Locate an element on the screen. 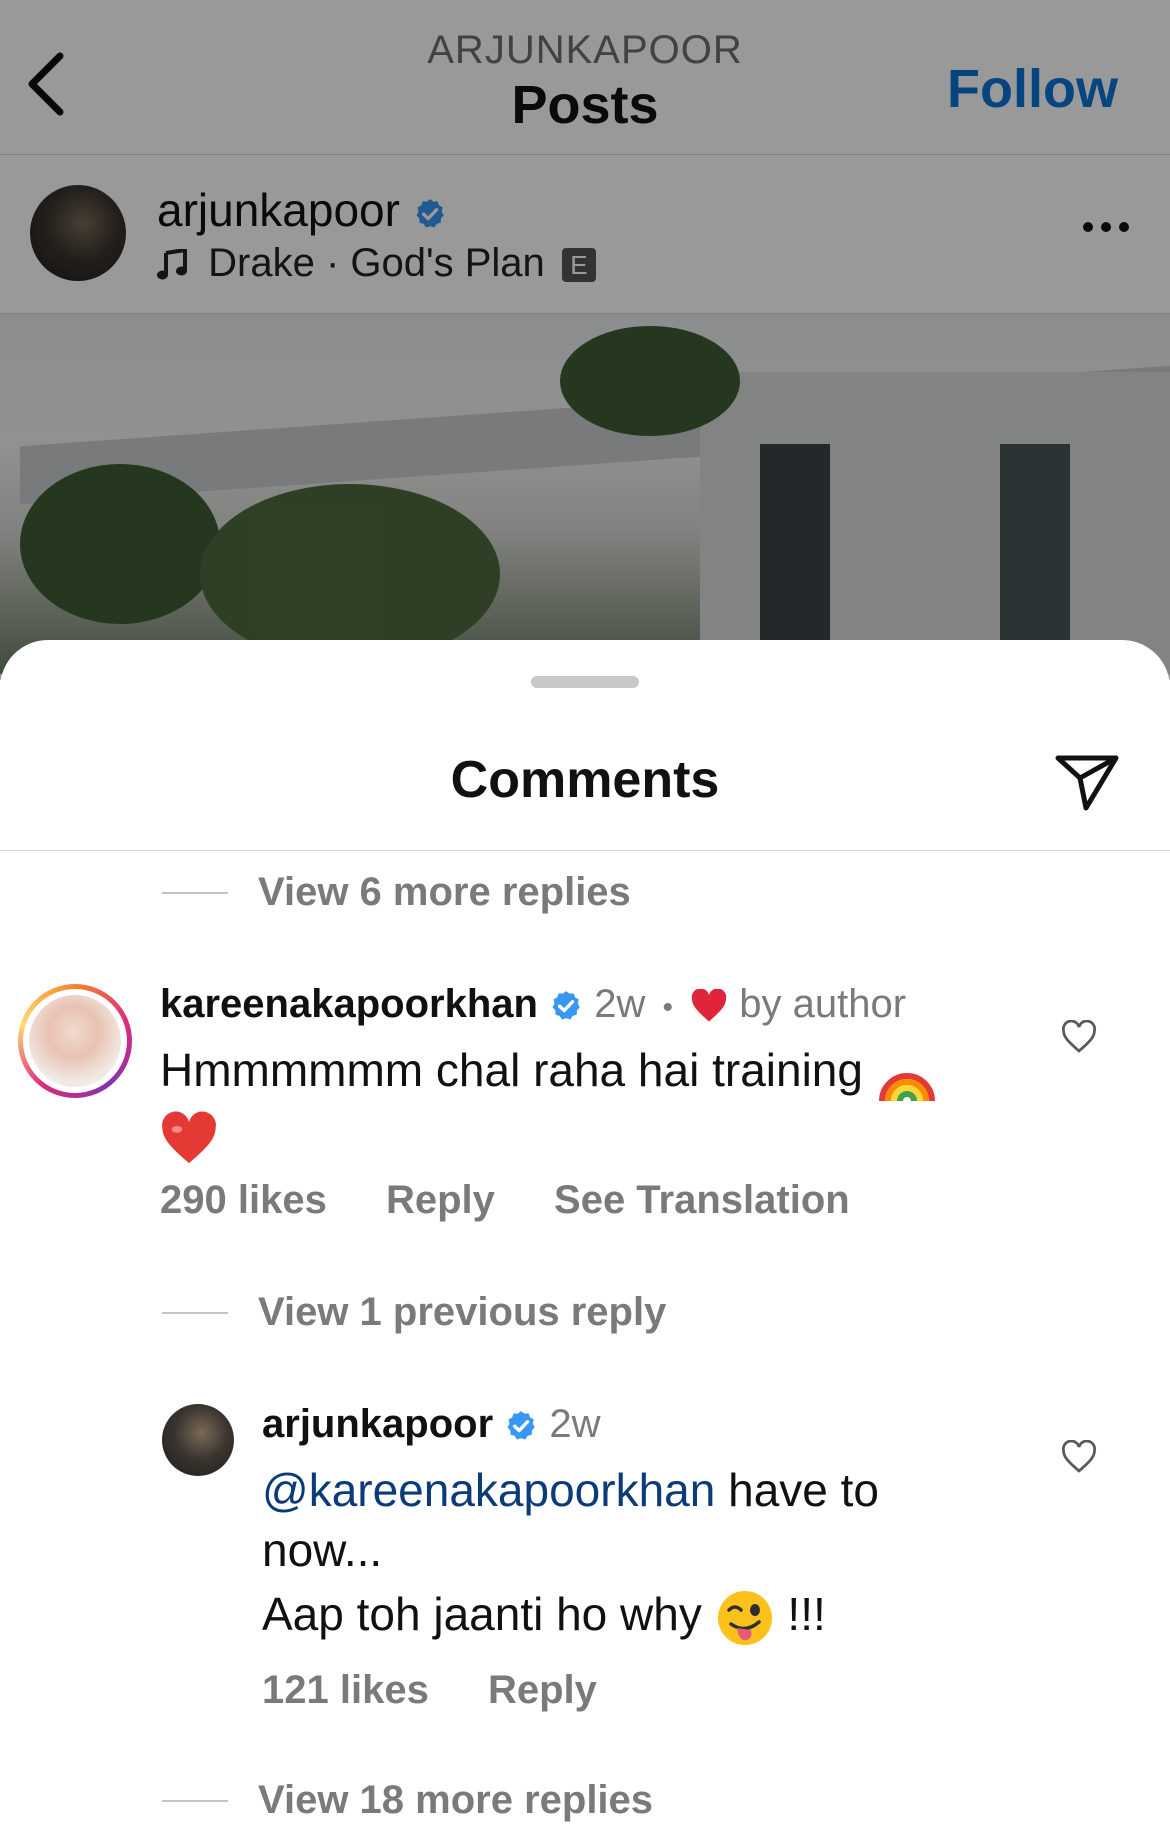  sheet-drag-handle is located at coordinates (585, 682).